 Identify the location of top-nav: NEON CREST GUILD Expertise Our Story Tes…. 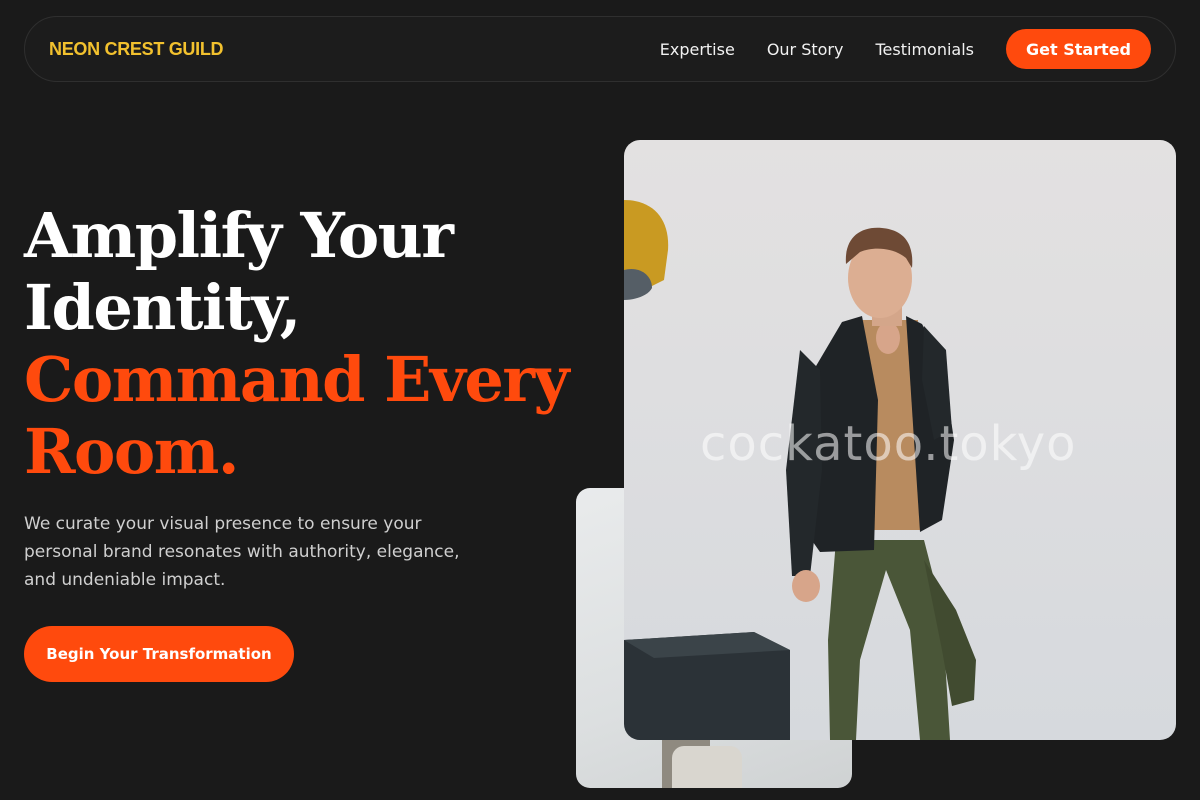
(600, 49).